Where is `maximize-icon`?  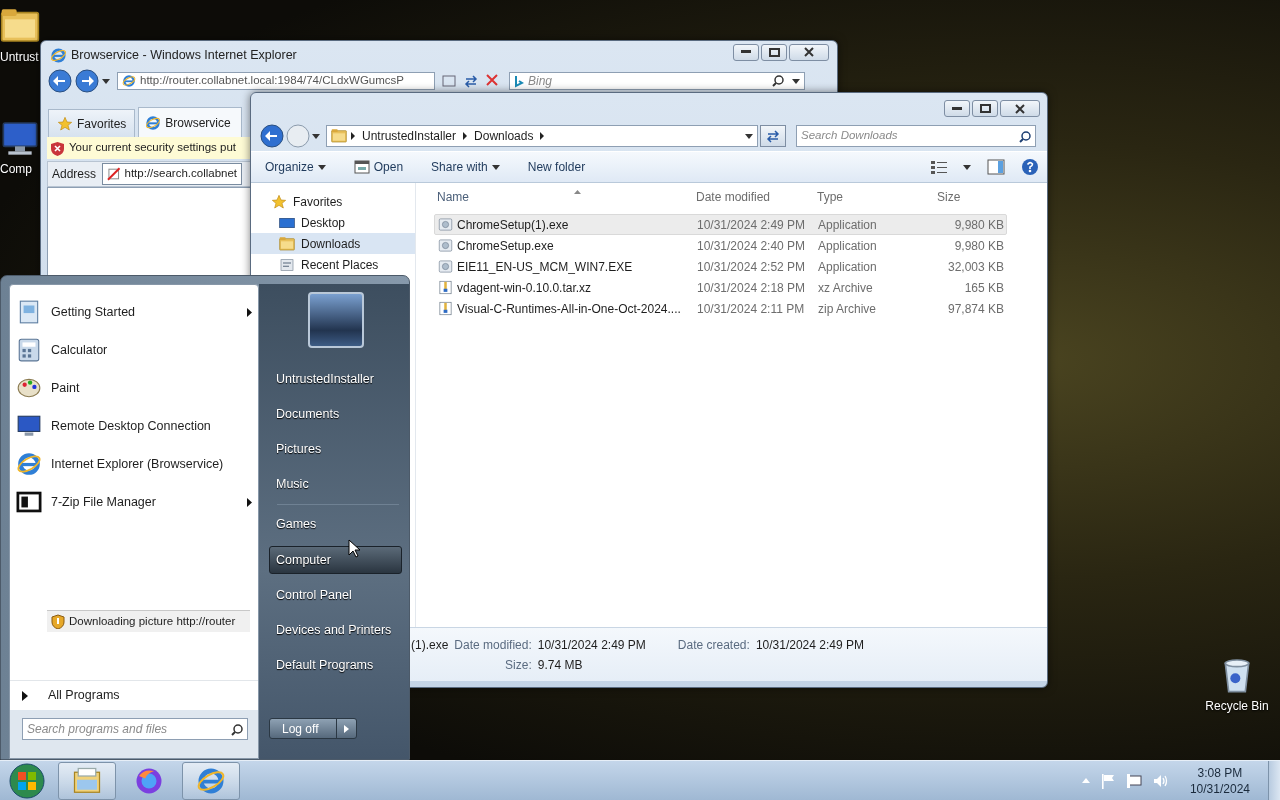 maximize-icon is located at coordinates (774, 52).